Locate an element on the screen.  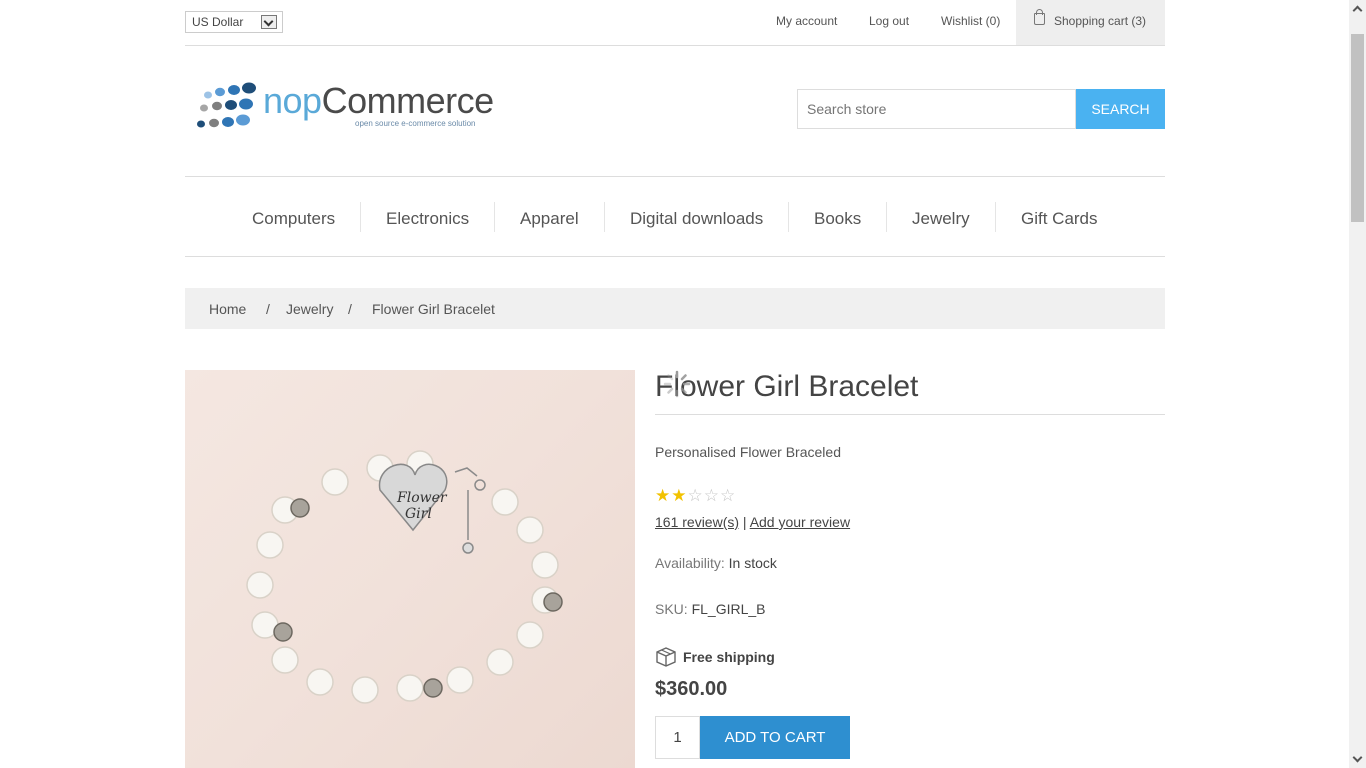
charm-engraving-line1: Flower is located at coordinates (422, 498).